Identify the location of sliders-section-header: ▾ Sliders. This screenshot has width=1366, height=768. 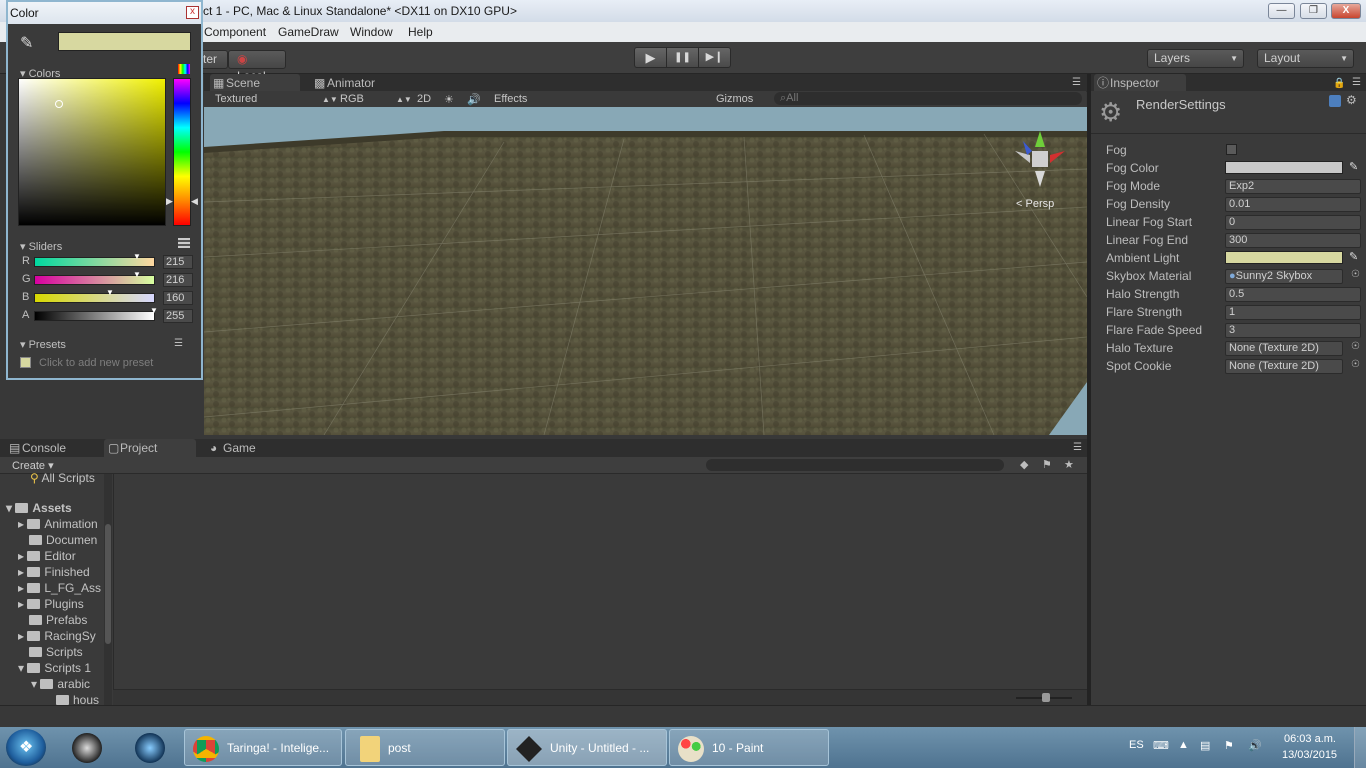
(41, 246).